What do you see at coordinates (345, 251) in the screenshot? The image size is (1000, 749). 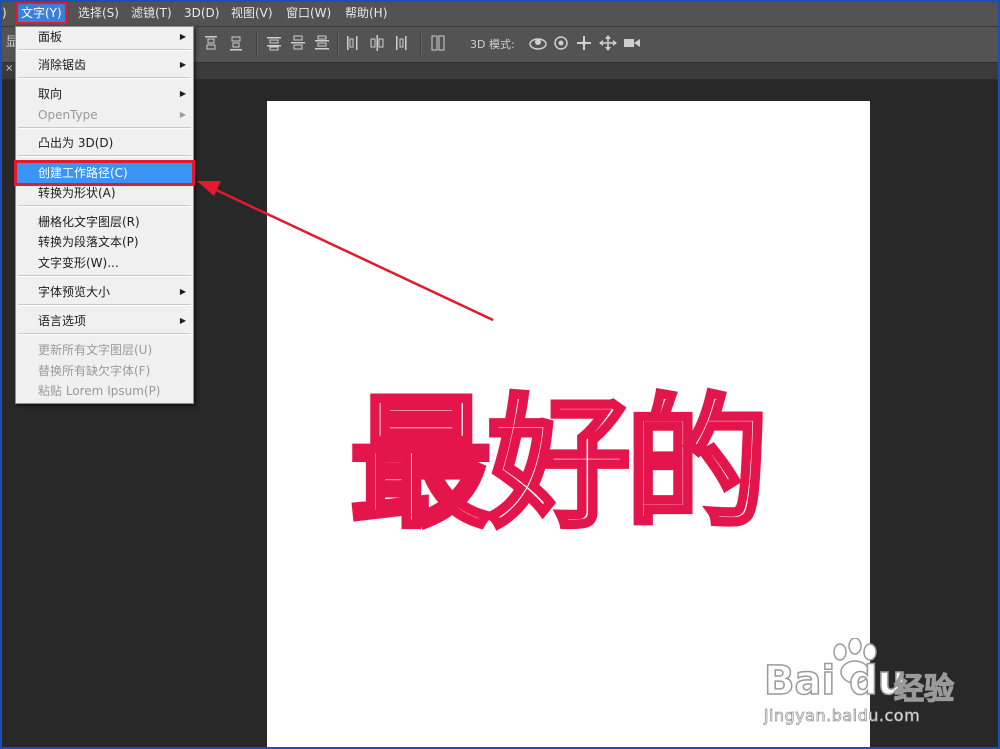 I see `annotation-arrow-icon` at bounding box center [345, 251].